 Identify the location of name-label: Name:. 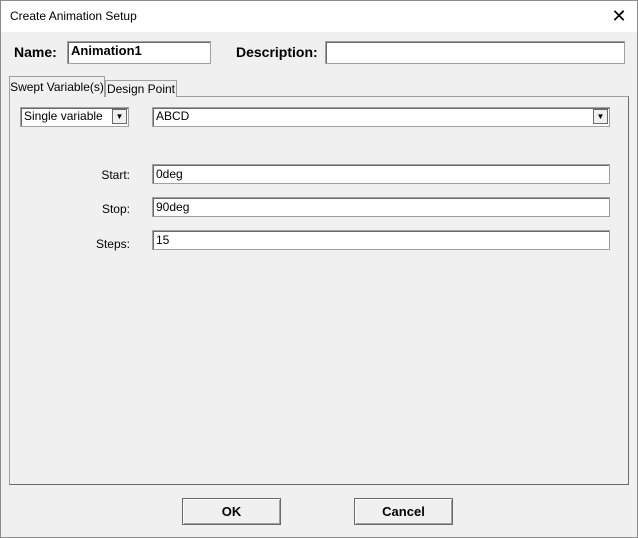
(35, 52).